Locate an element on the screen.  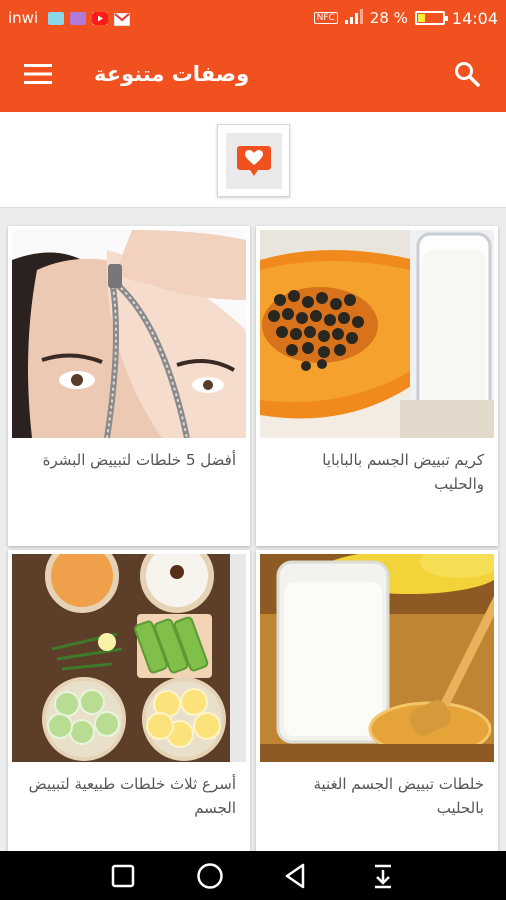
clock: 14:04 is located at coordinates (474, 18).